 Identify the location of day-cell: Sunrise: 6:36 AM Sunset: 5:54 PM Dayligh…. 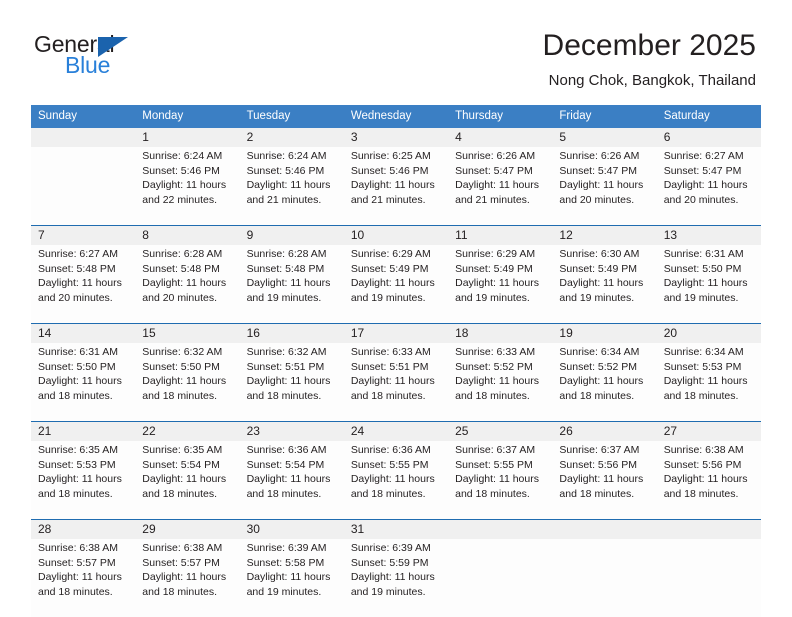
(291, 480).